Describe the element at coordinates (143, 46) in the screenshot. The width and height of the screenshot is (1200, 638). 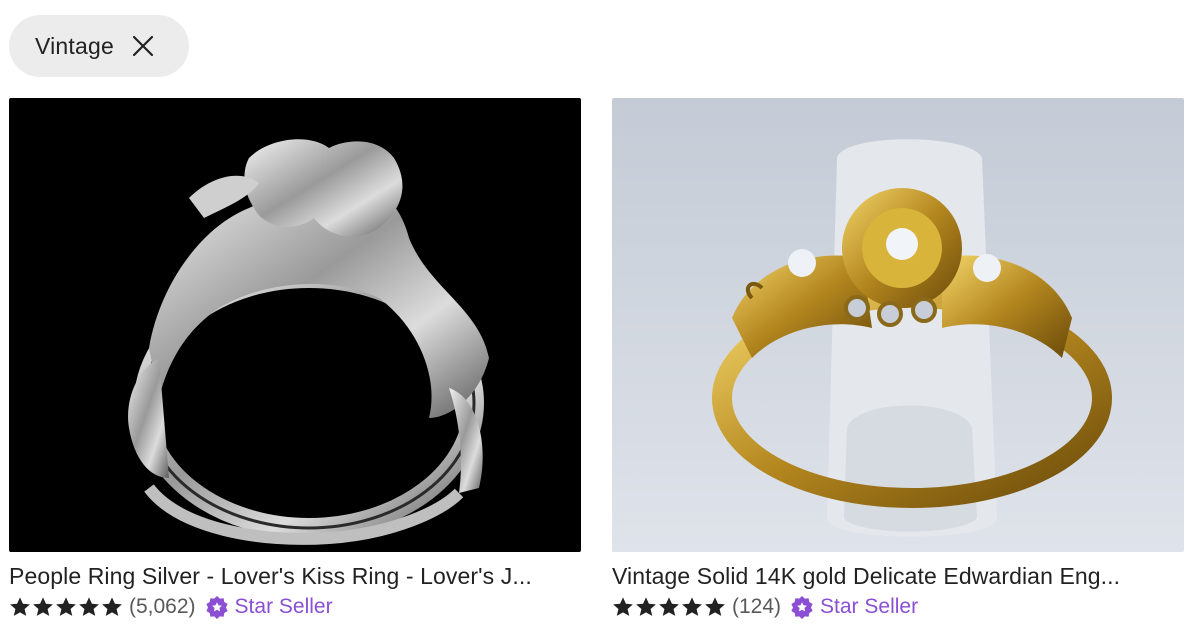
I see `close-icon` at that location.